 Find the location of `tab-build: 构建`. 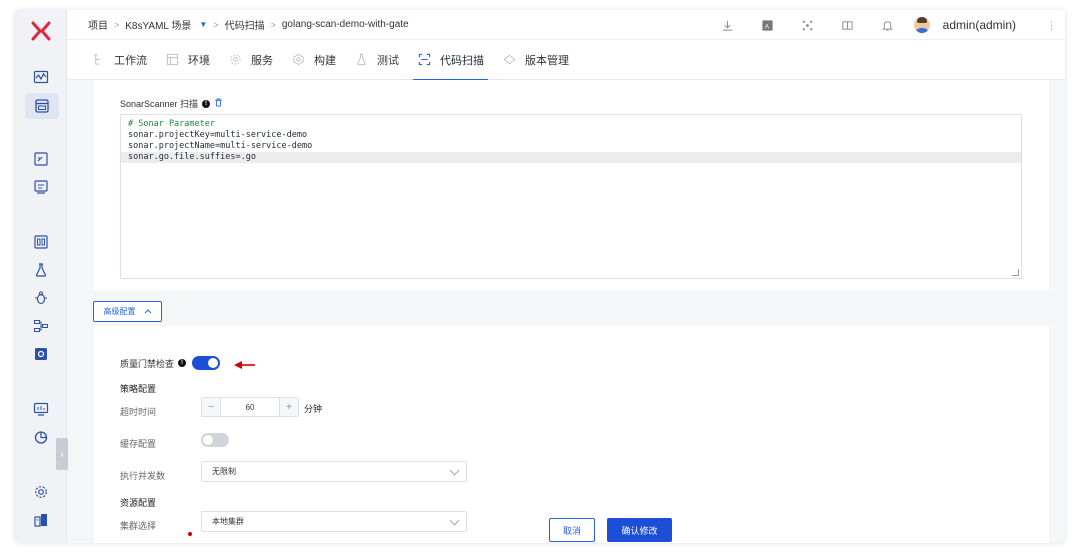

tab-build: 构建 is located at coordinates (313, 60).